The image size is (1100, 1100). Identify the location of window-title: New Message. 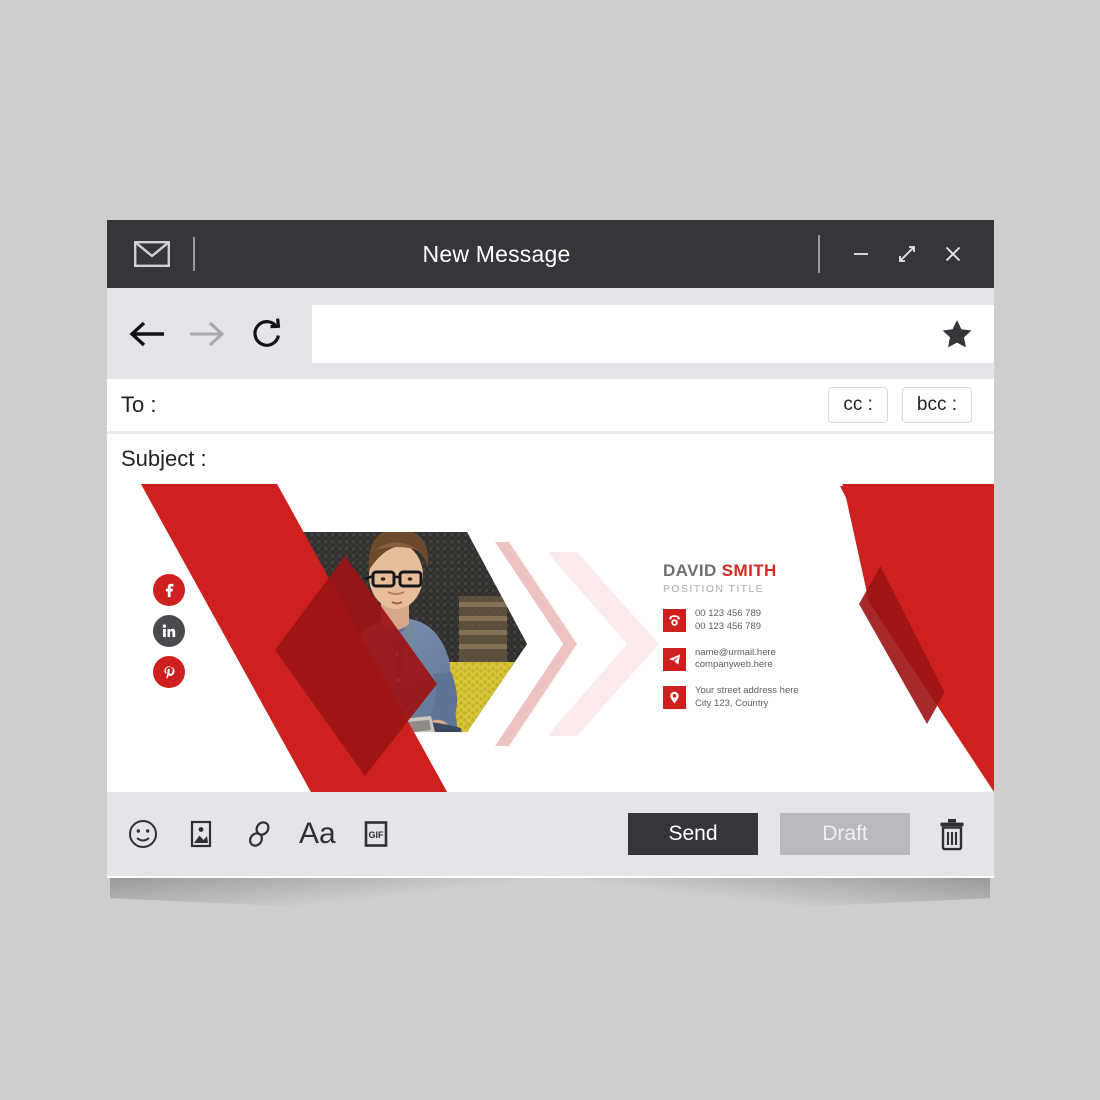
(496, 253).